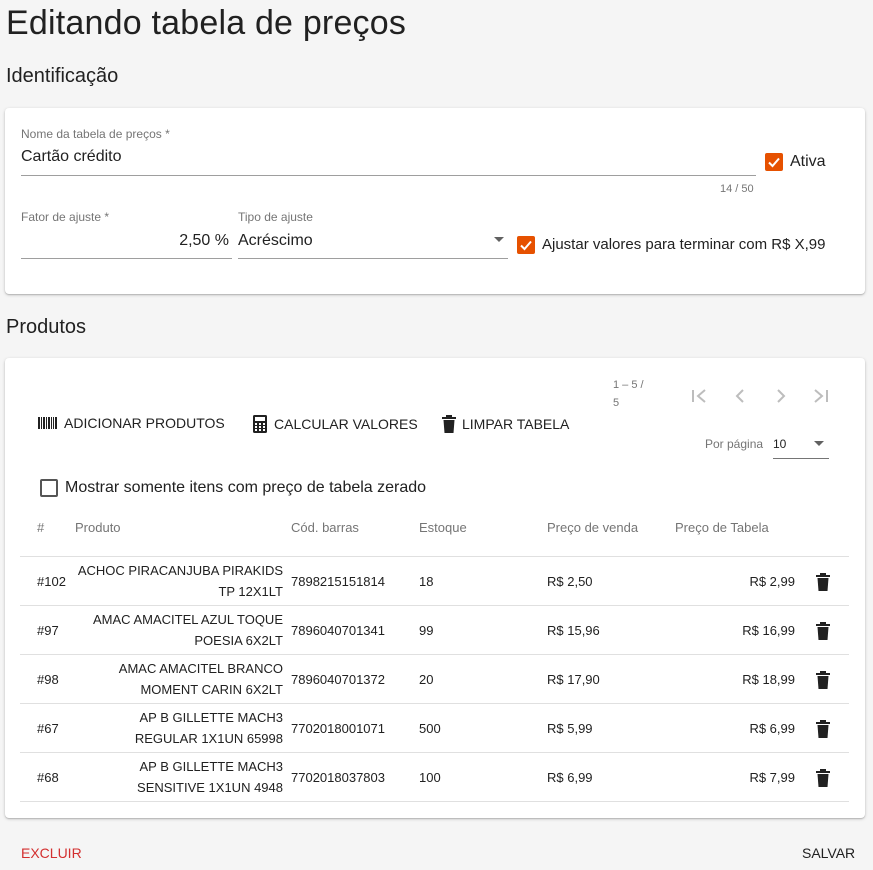 Image resolution: width=873 pixels, height=870 pixels. I want to click on calculator-icon, so click(260, 424).